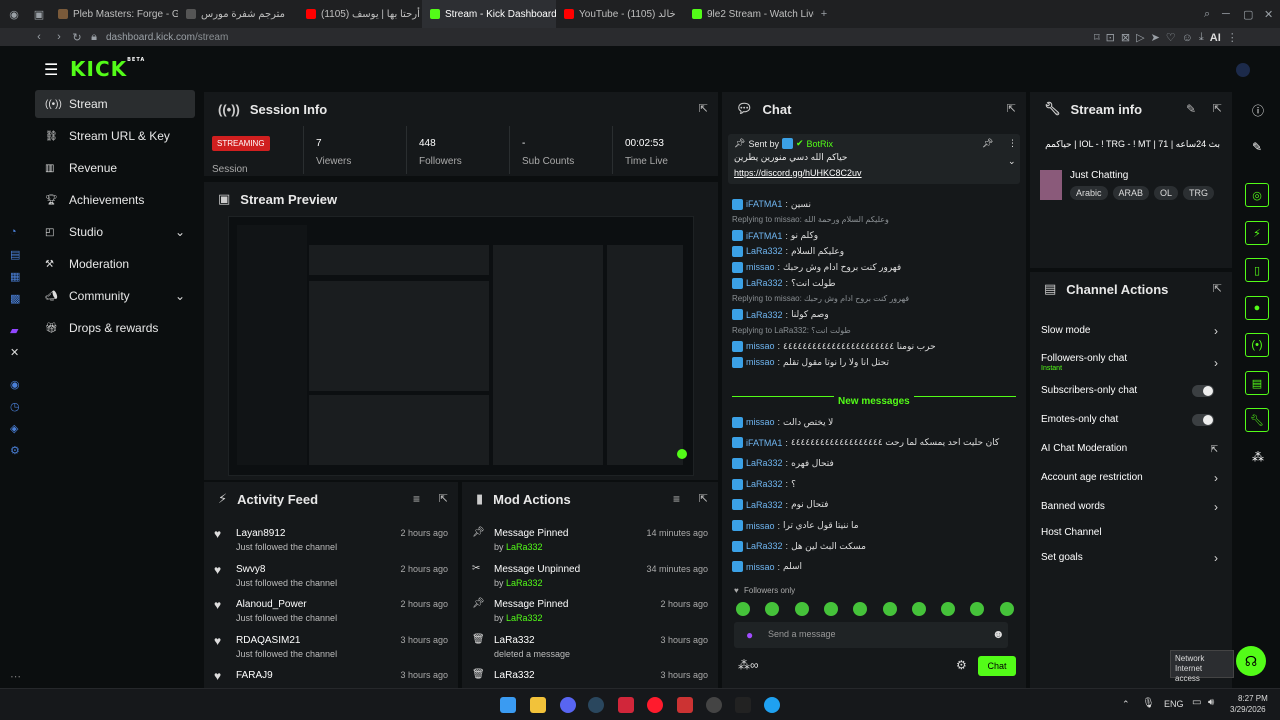  Describe the element at coordinates (1201, 37) in the screenshot. I see `download-icon: ⤓` at that location.